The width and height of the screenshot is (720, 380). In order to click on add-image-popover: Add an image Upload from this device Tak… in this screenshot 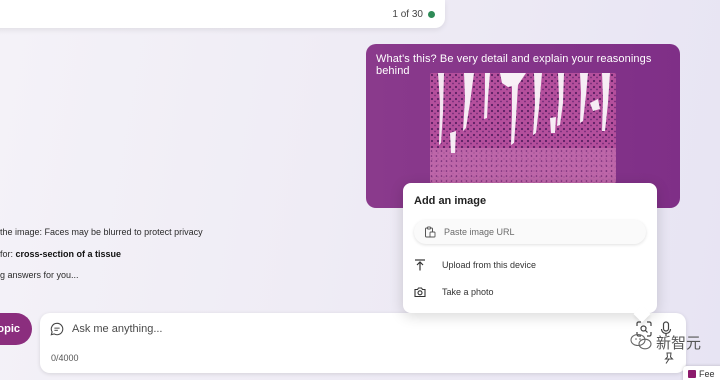, I will do `click(530, 253)`.